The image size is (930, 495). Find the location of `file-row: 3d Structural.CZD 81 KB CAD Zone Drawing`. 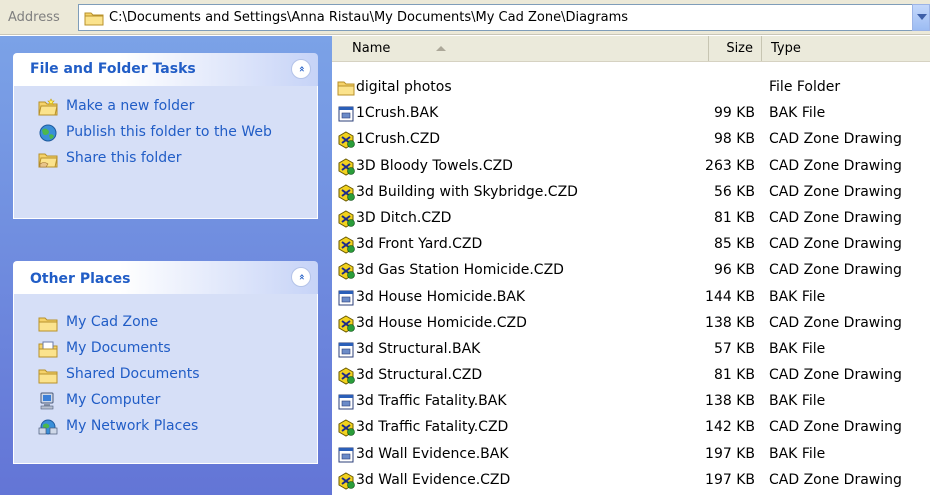

file-row: 3d Structural.CZD 81 KB CAD Zone Drawing is located at coordinates (631, 377).